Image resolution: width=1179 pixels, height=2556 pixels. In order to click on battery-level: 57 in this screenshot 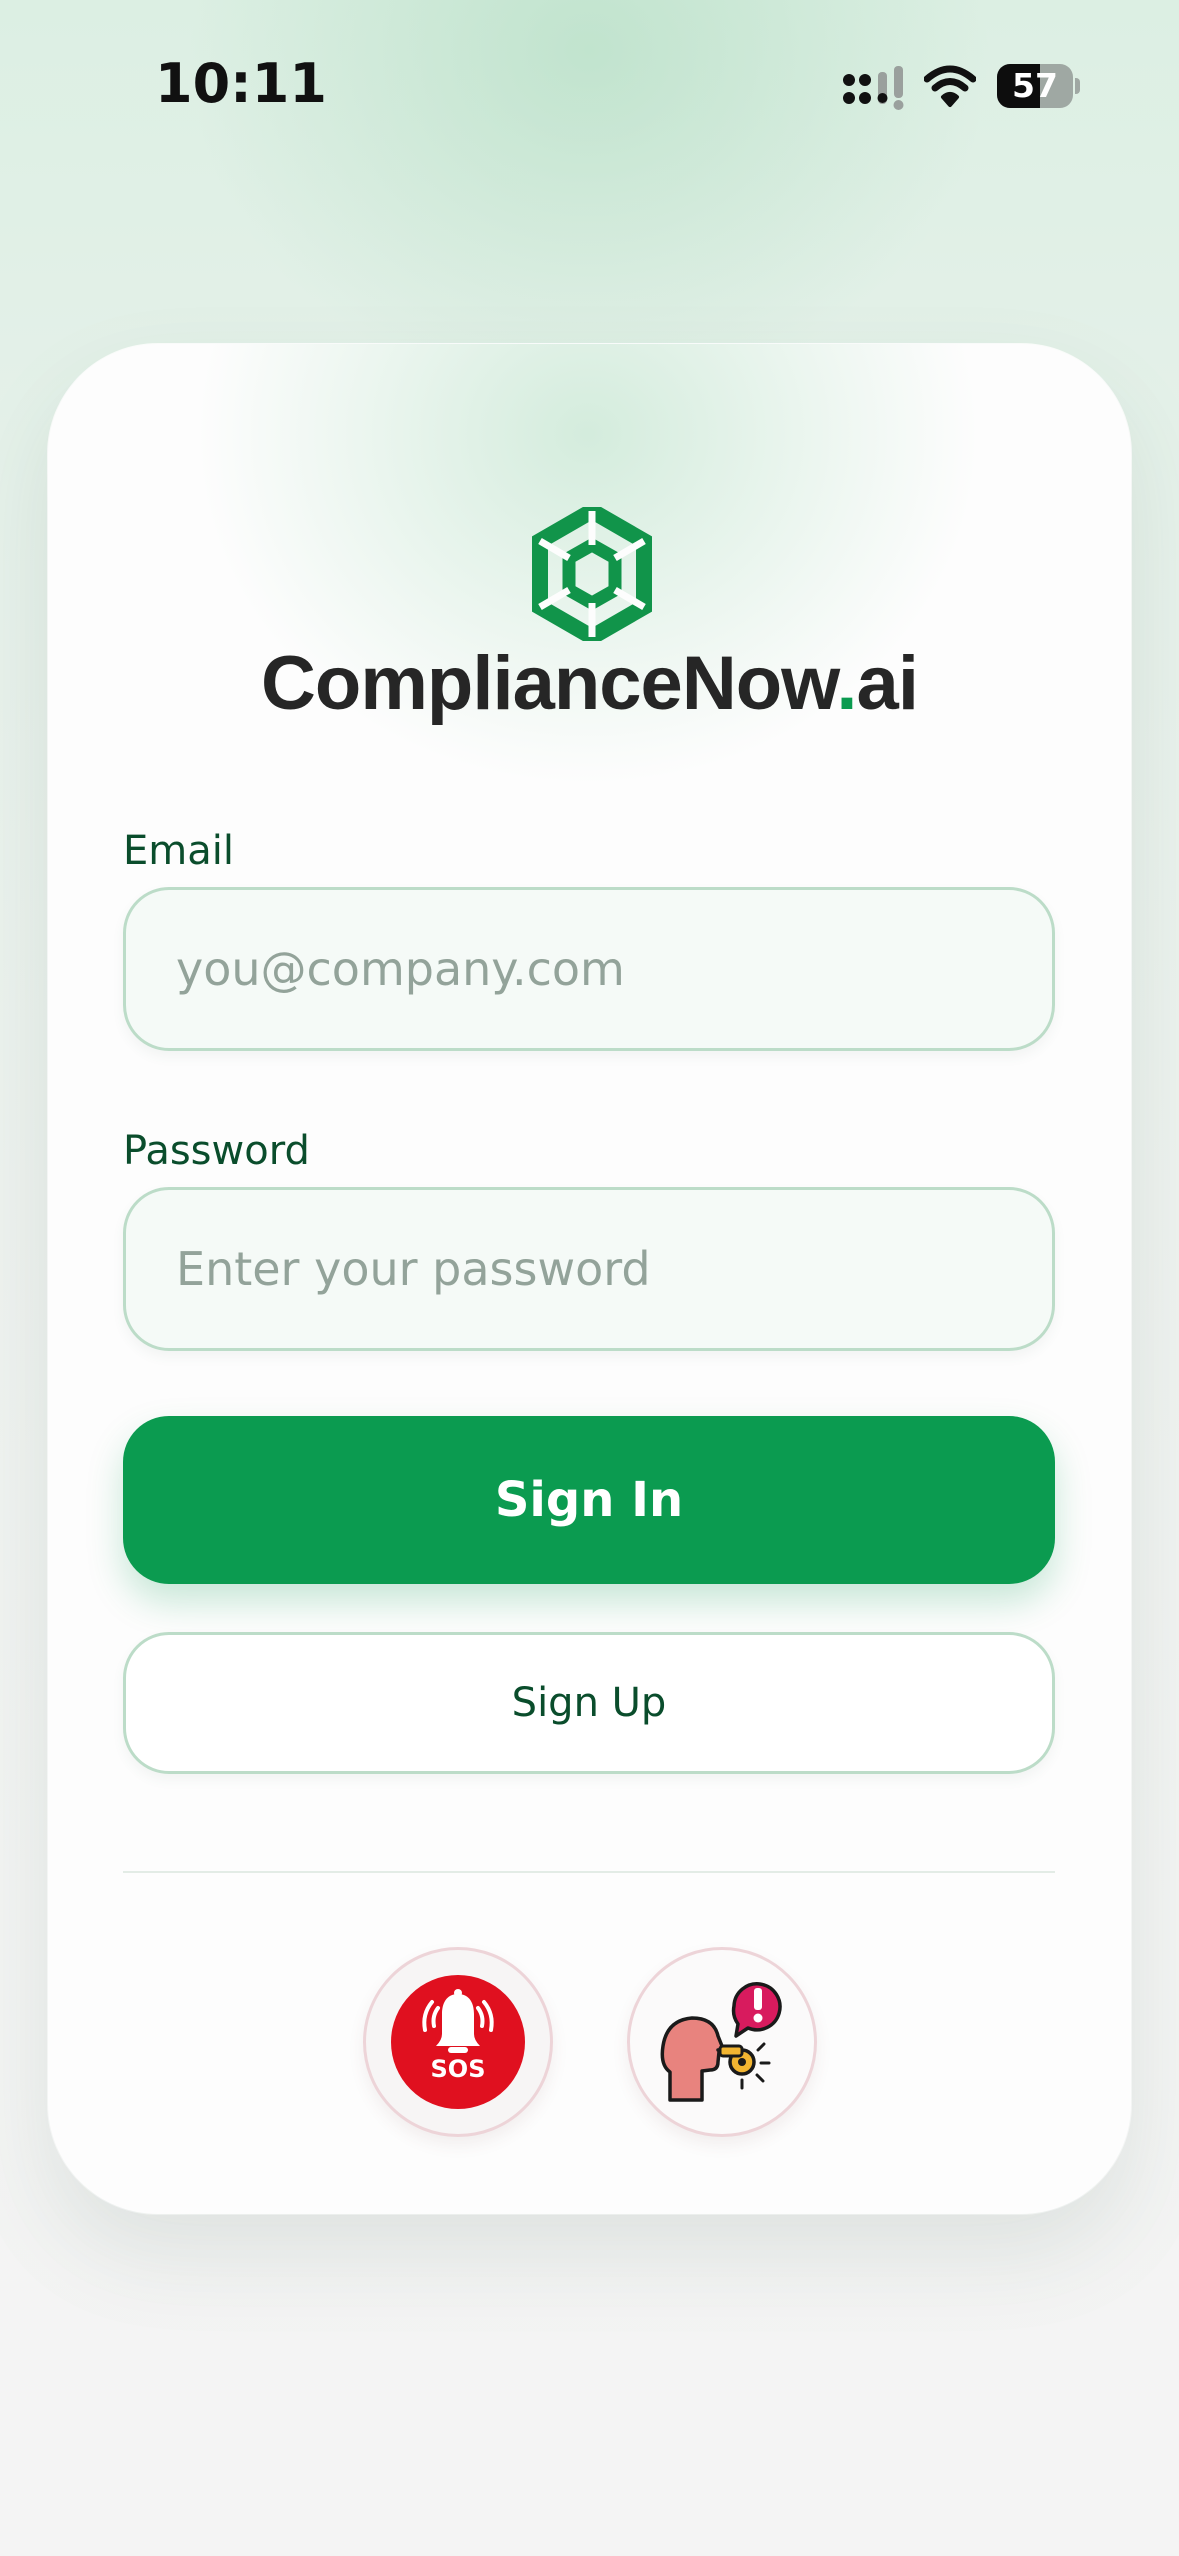, I will do `click(1035, 85)`.